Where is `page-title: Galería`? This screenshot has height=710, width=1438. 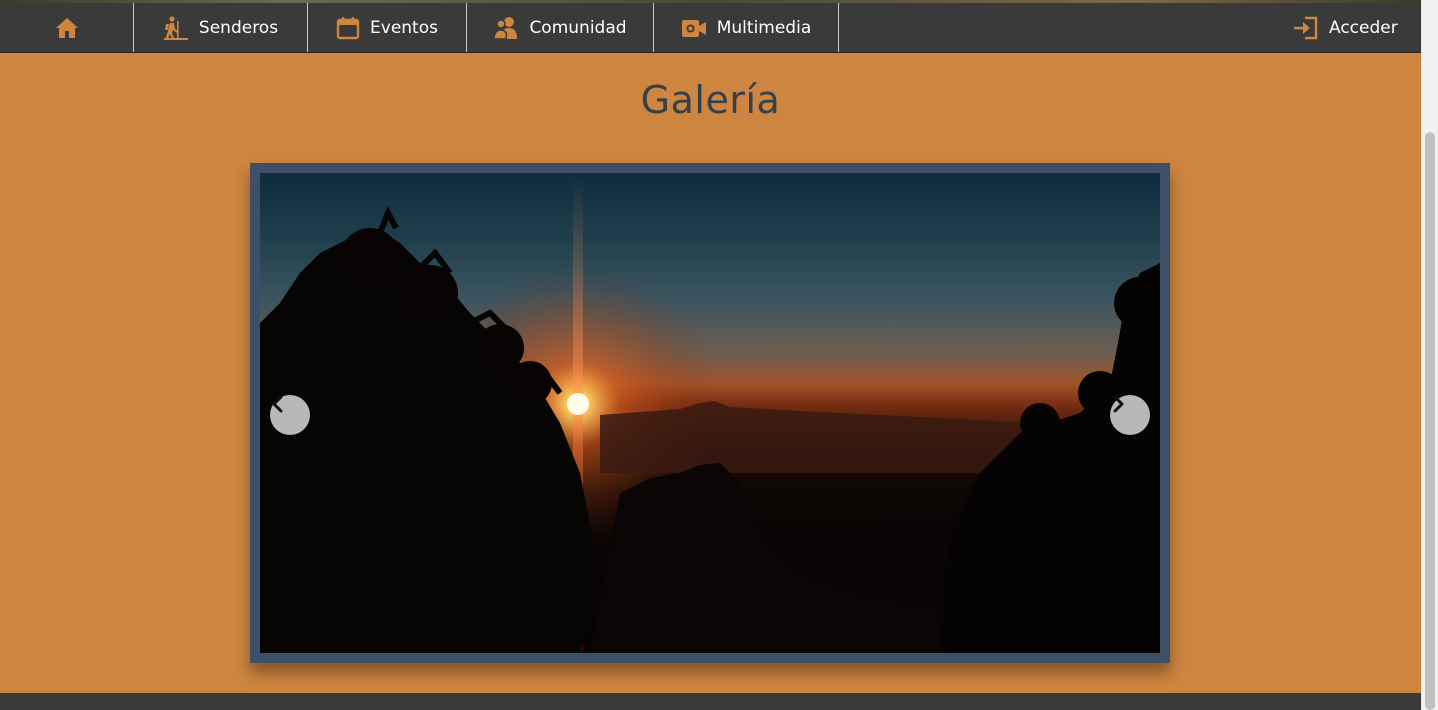
page-title: Galería is located at coordinates (710, 100).